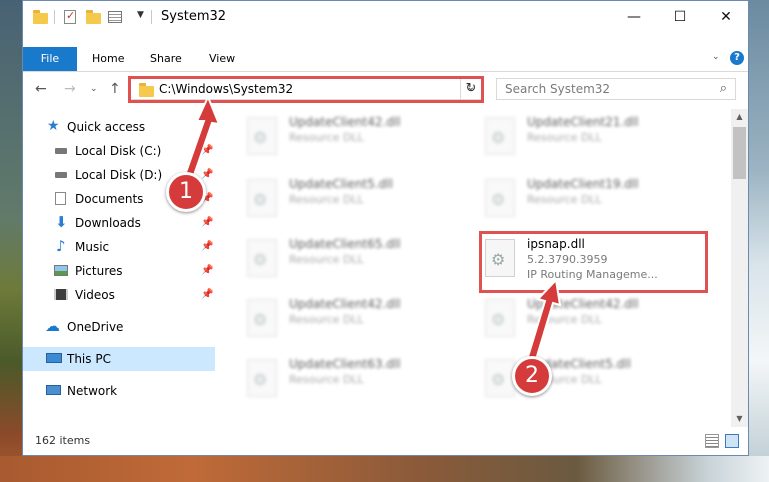  I want to click on callout-badge-2: 2, so click(532, 376).